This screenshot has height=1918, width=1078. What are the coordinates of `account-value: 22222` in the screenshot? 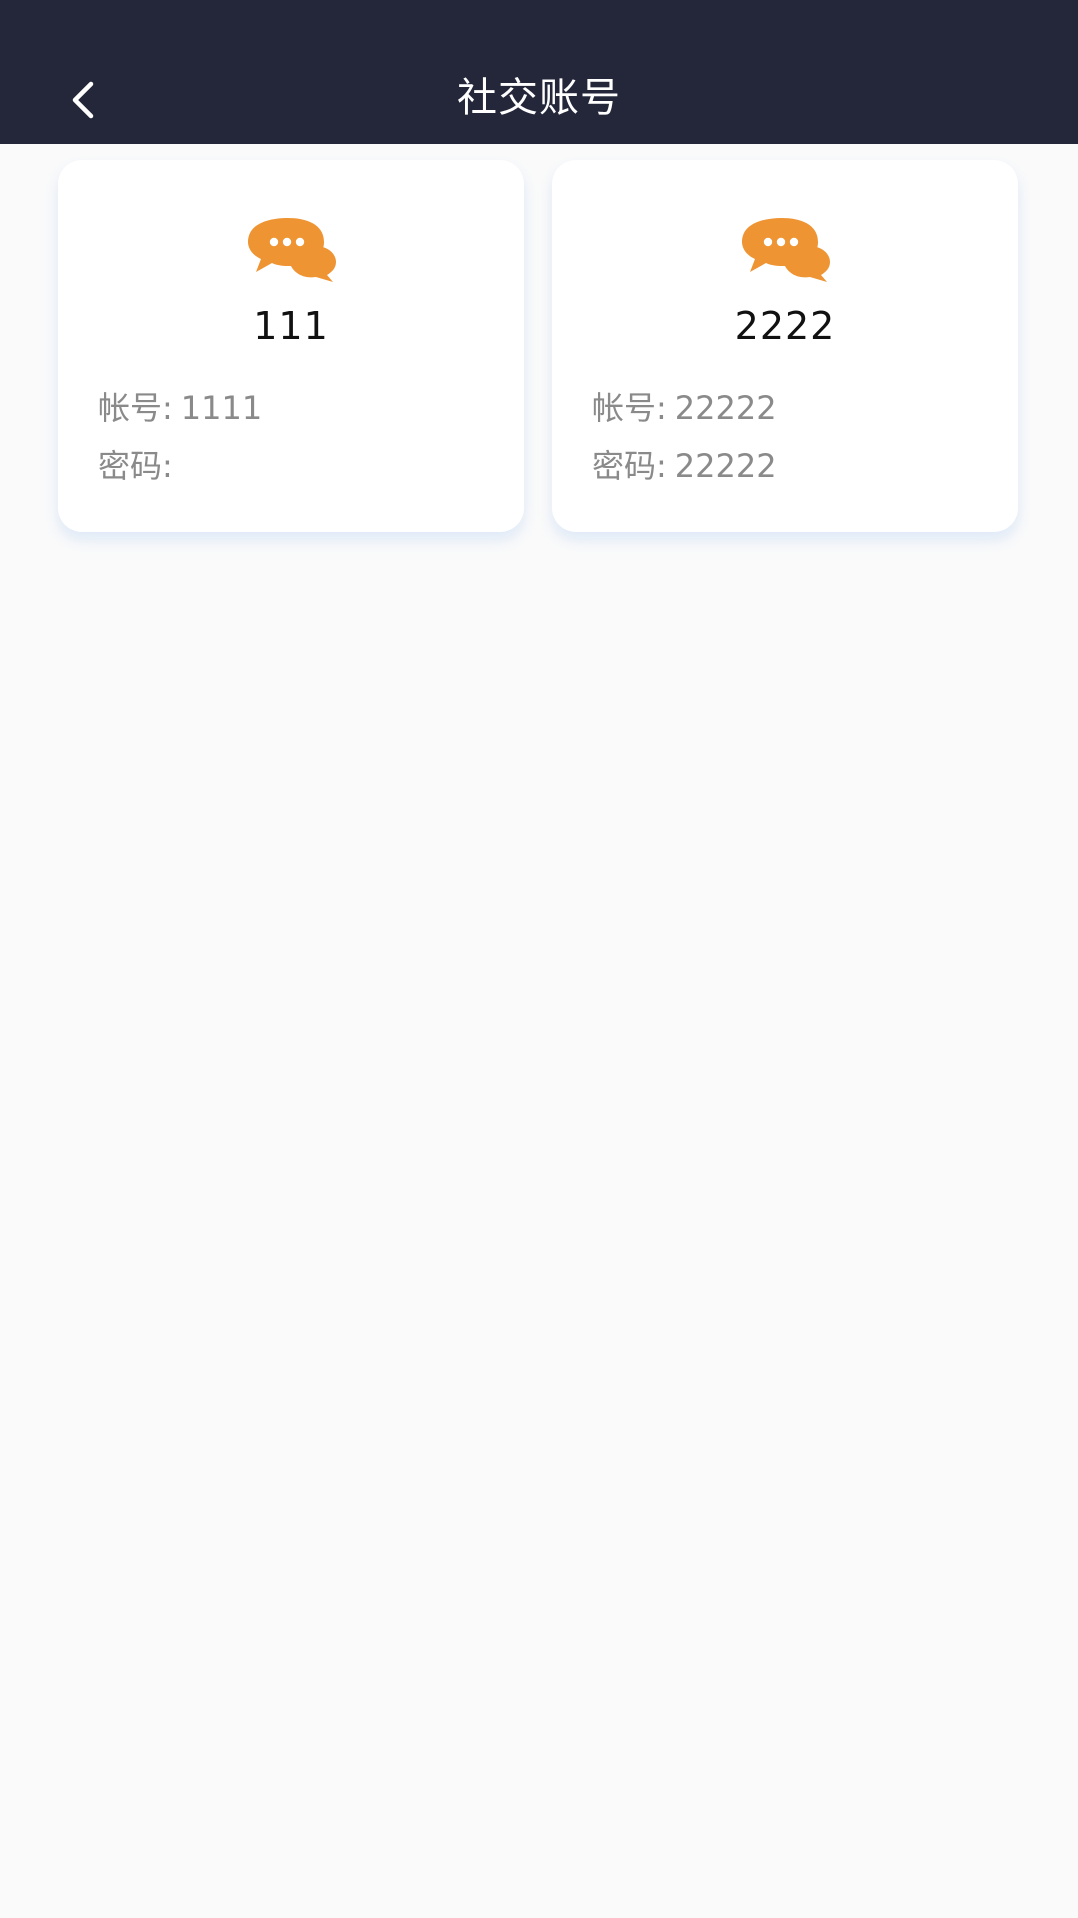 It's located at (725, 408).